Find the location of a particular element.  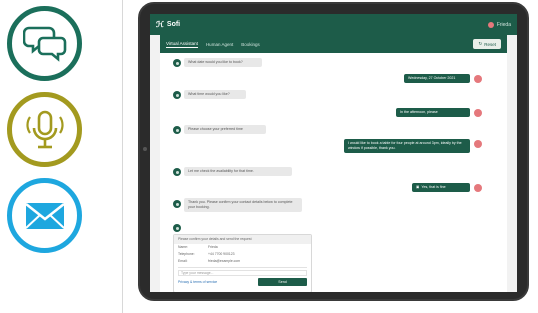

form-key: Telephone: is located at coordinates (186, 254).